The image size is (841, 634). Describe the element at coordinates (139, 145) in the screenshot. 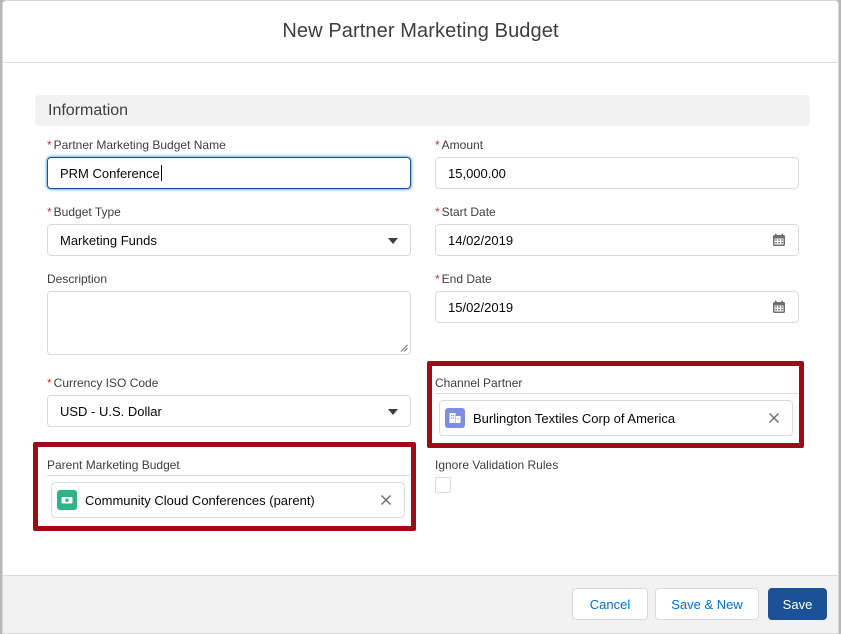

I see `budget-name-label-text: Partner Marketing Budget Name` at that location.